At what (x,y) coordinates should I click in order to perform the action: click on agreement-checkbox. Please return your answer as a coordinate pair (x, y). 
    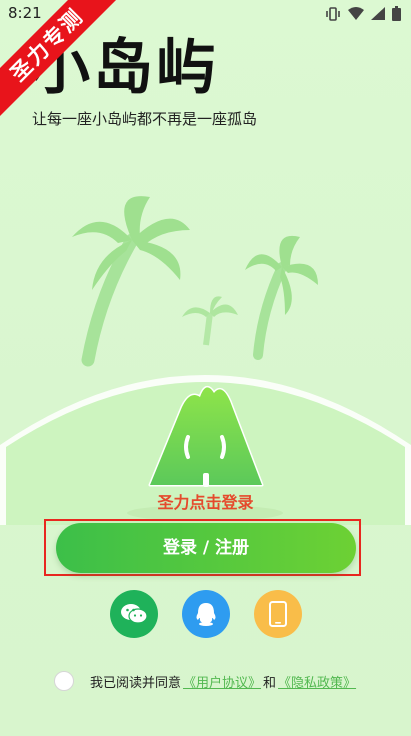
    Looking at the image, I should click on (64, 681).